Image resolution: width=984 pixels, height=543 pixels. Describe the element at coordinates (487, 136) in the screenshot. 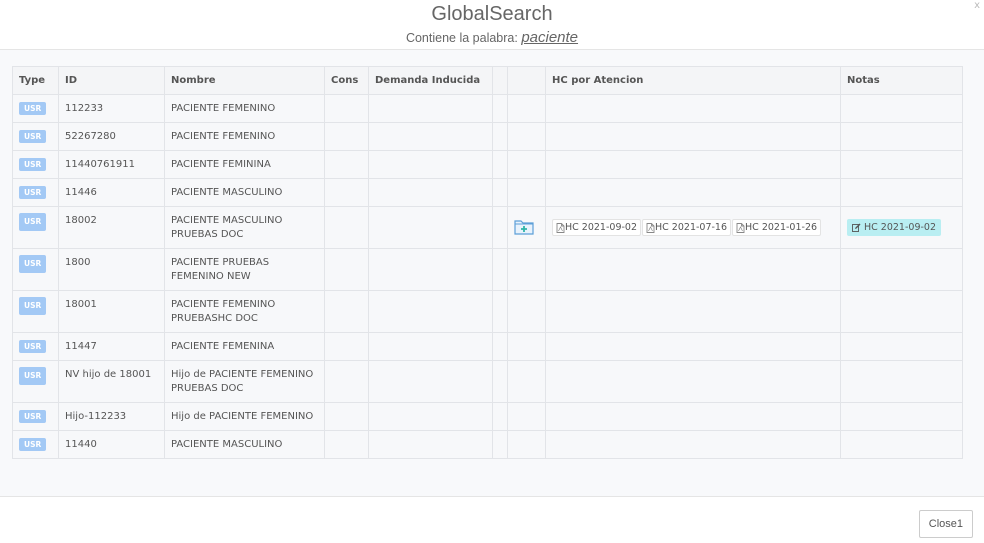

I see `table-row: USR 52267280 PACIENTE FEMENINO` at that location.